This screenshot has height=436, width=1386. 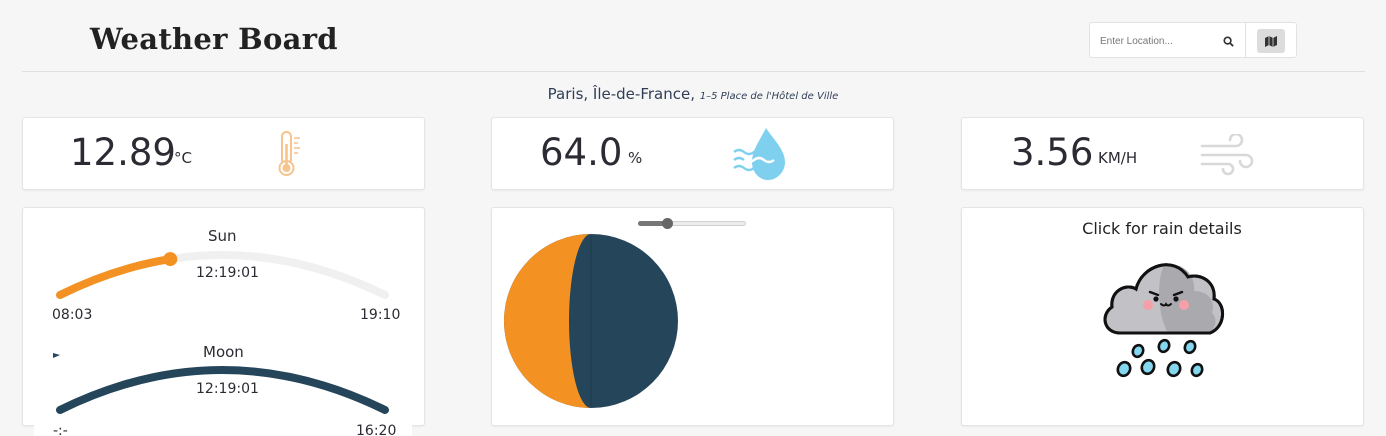 What do you see at coordinates (222, 236) in the screenshot?
I see `sun-label: Sun` at bounding box center [222, 236].